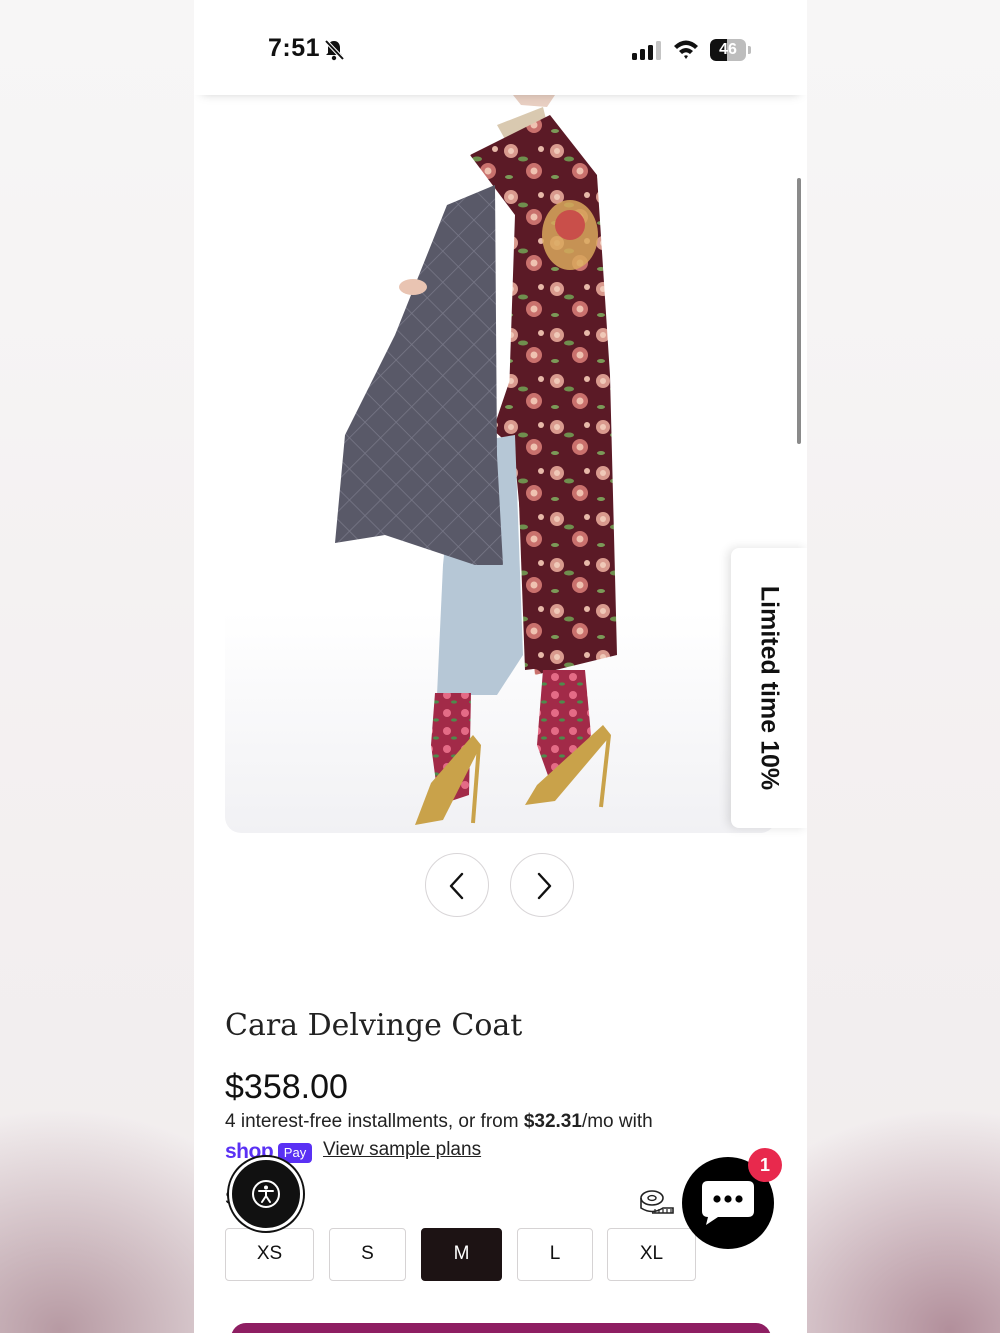  I want to click on battery-percent: 46, so click(728, 49).